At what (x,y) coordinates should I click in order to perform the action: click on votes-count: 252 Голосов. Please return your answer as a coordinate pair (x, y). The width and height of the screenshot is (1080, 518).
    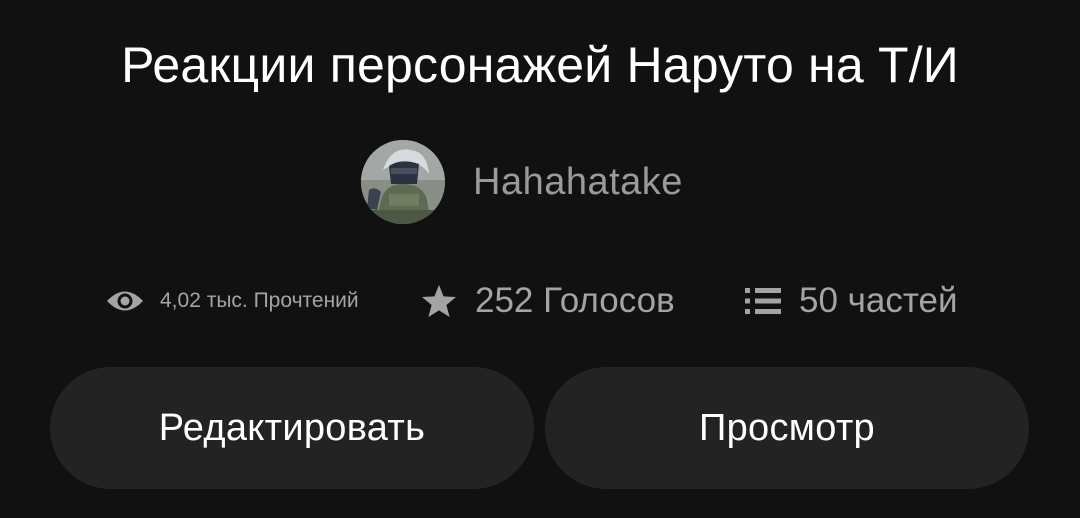
    Looking at the image, I should click on (575, 300).